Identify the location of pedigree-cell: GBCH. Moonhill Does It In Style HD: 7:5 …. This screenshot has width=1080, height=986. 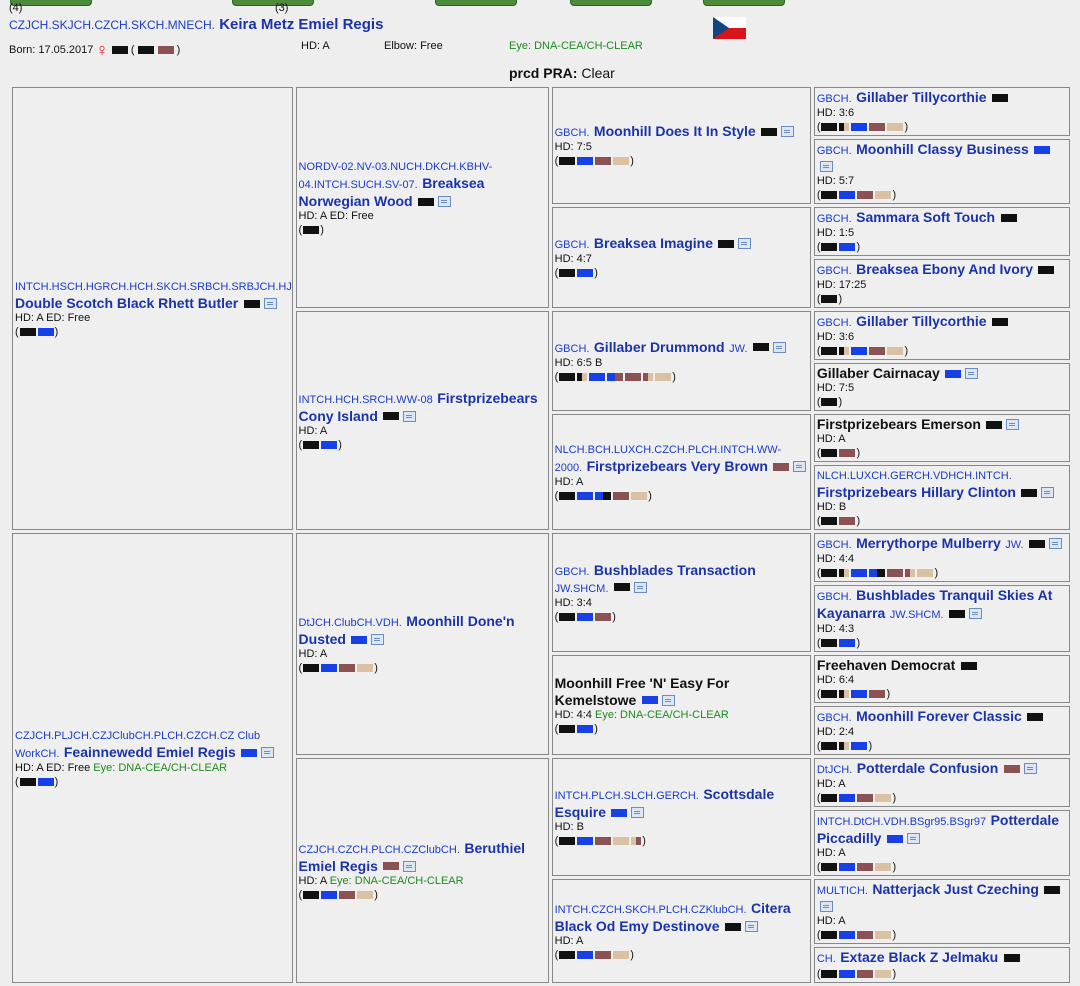
(681, 145).